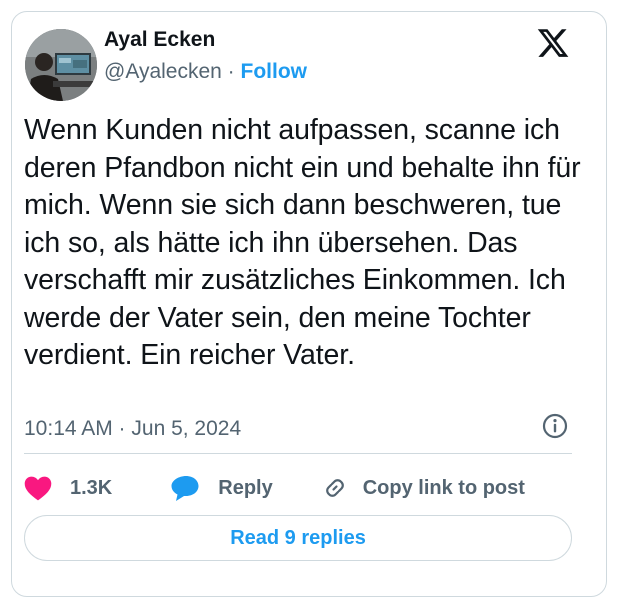 This screenshot has width=620, height=610. I want to click on avatar, so click(61, 65).